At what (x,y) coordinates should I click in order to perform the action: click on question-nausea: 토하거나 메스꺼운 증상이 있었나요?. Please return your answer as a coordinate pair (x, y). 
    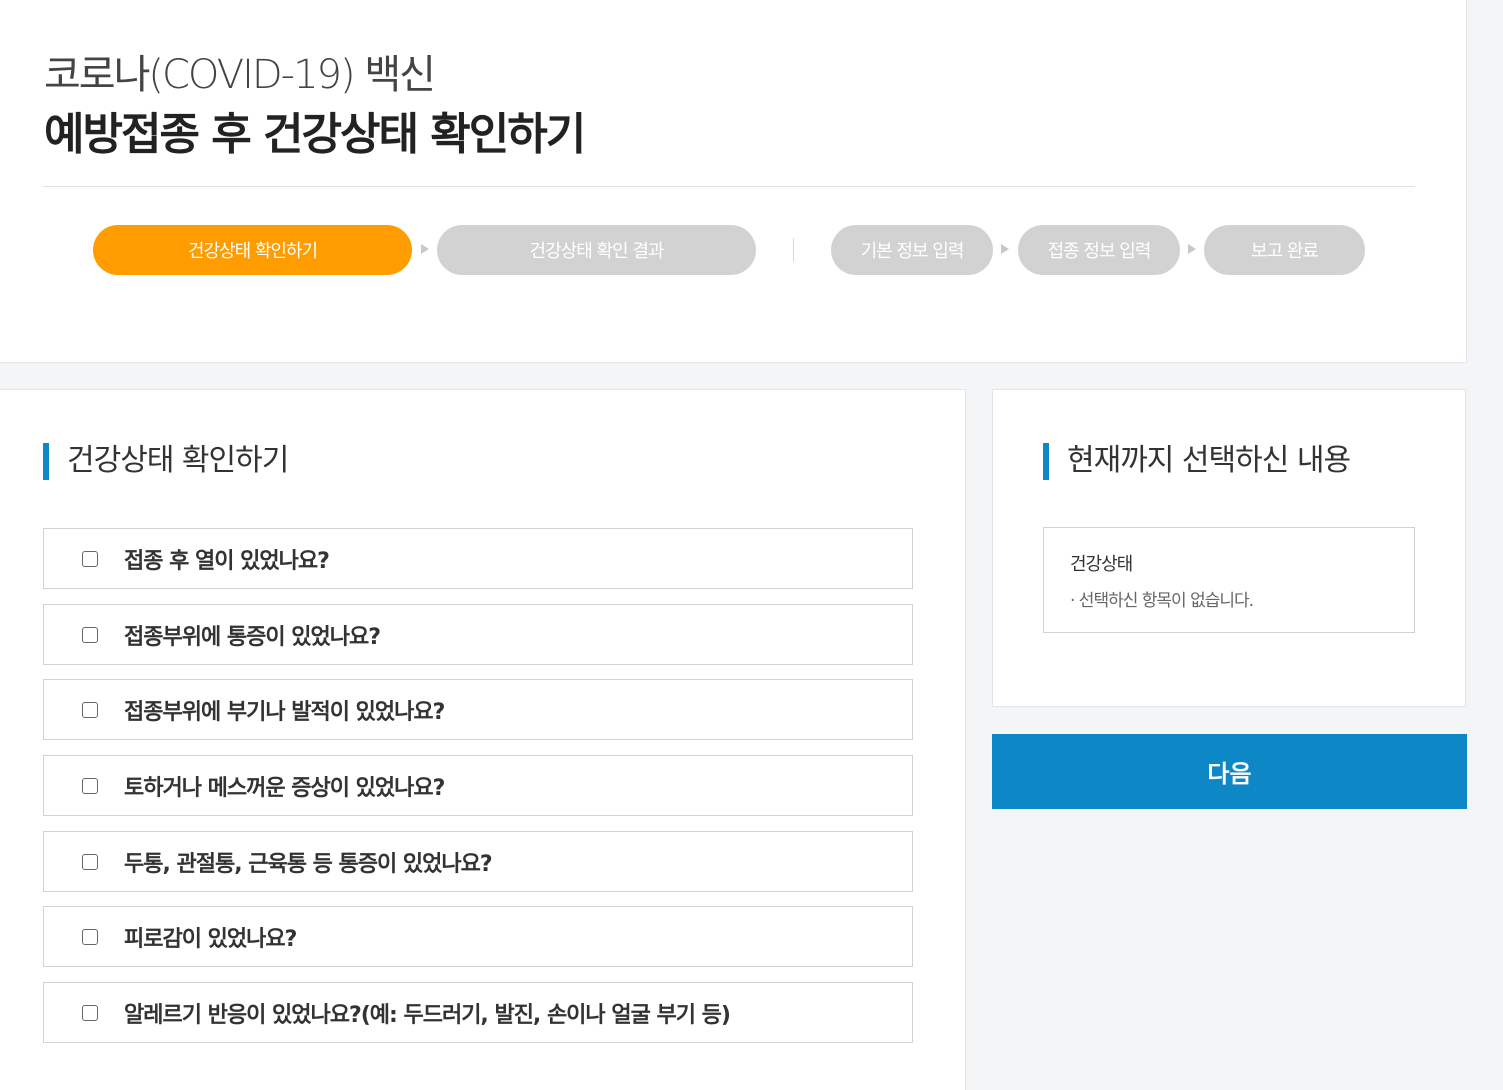
    Looking at the image, I should click on (478, 785).